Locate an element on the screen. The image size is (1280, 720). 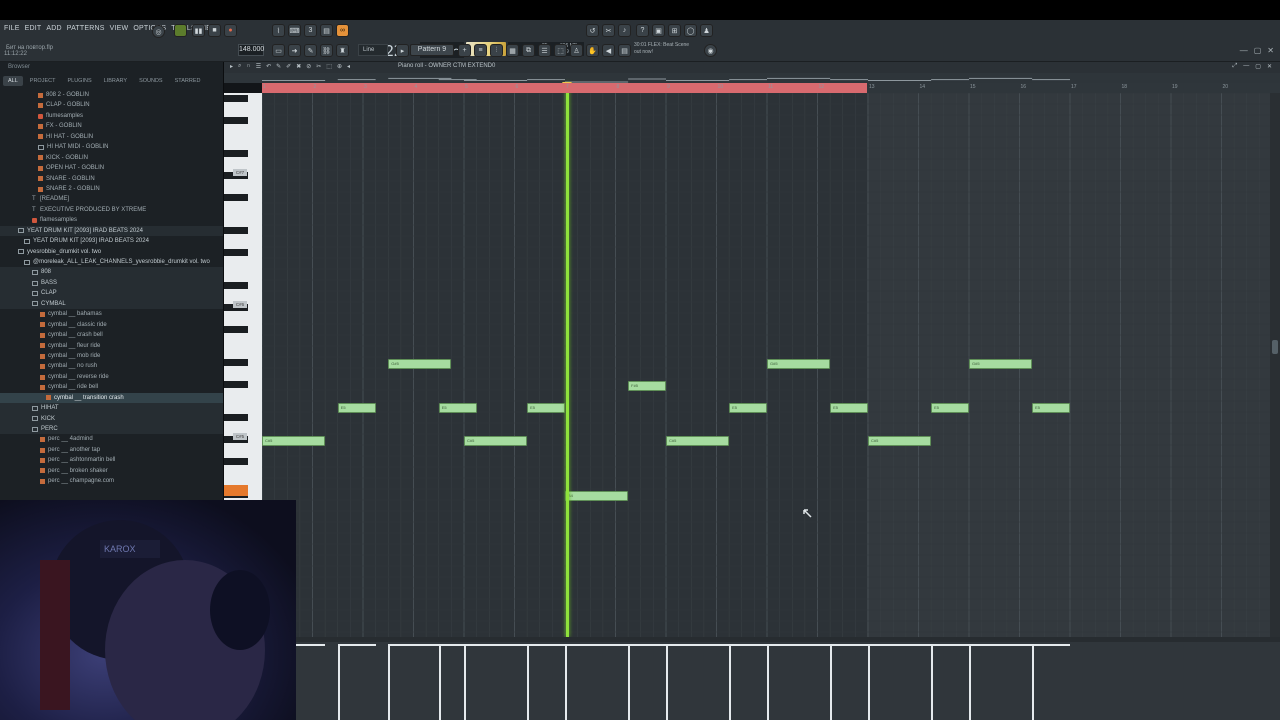
chat-icon: ◯ is located at coordinates (690, 30).